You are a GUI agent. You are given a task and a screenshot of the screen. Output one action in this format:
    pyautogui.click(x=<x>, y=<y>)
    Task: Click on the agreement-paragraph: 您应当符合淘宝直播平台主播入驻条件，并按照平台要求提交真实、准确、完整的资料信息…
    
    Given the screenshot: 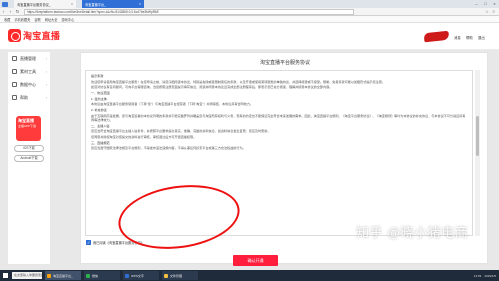 What is the action you would take?
    pyautogui.click(x=181, y=131)
    